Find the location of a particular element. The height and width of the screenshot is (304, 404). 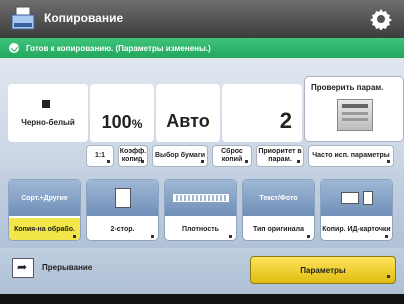

copy-ratio-button: Коэфф. копир. is located at coordinates (133, 156).